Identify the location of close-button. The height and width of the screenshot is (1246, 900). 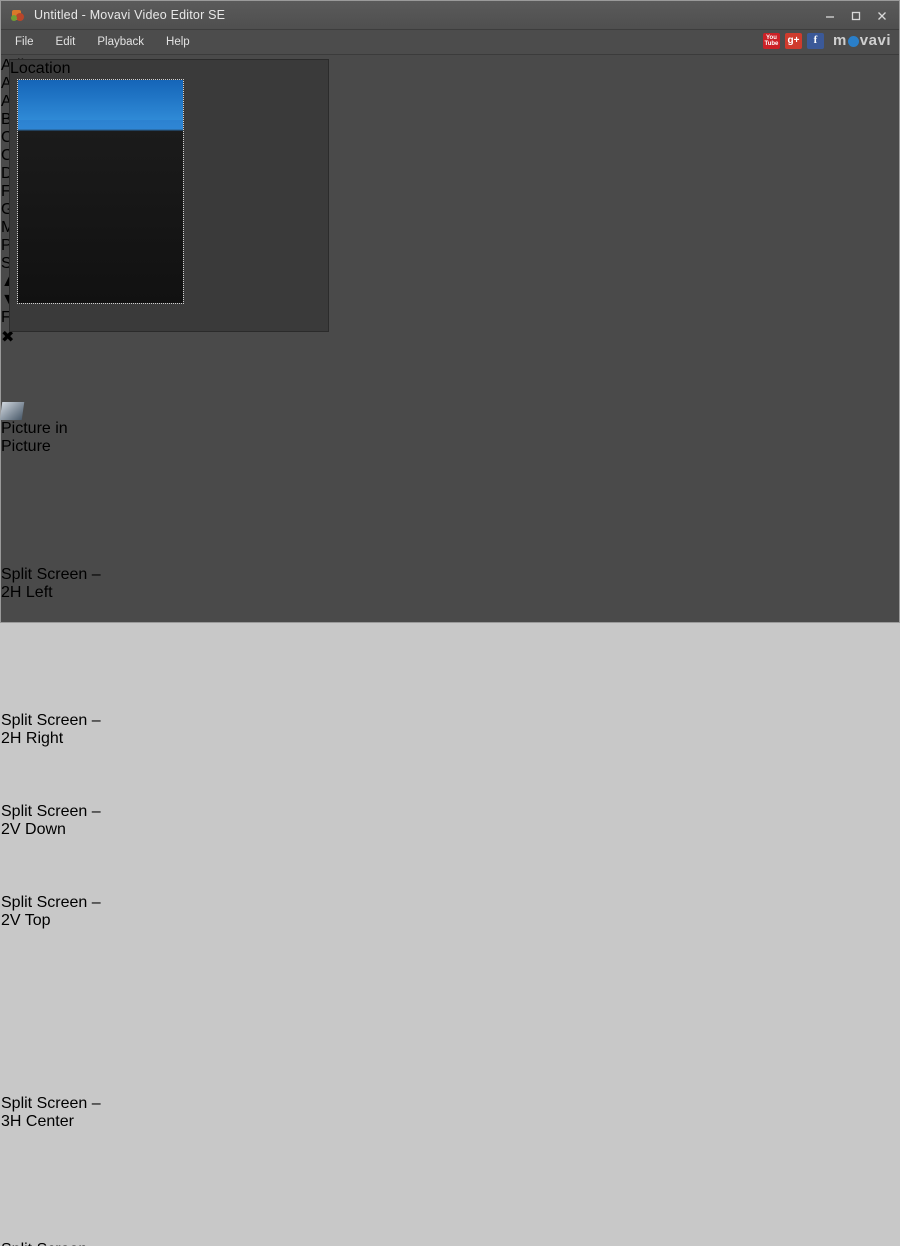
(882, 16).